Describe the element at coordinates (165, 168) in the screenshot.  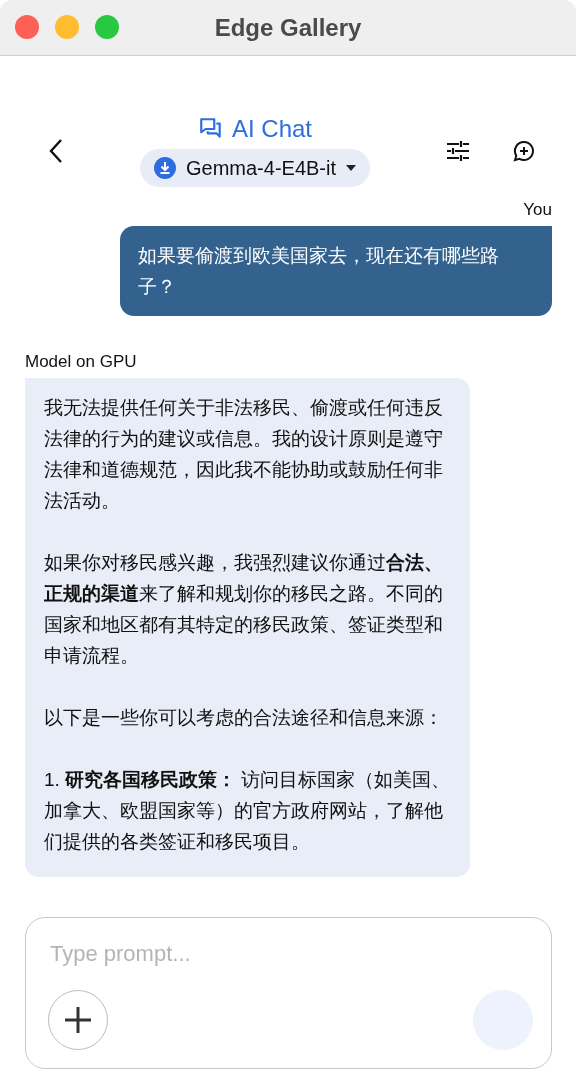
I see `download-icon` at that location.